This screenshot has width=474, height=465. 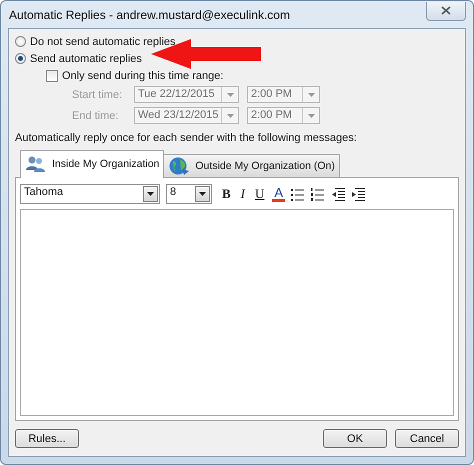 What do you see at coordinates (96, 116) in the screenshot?
I see `field-label: End time:` at bounding box center [96, 116].